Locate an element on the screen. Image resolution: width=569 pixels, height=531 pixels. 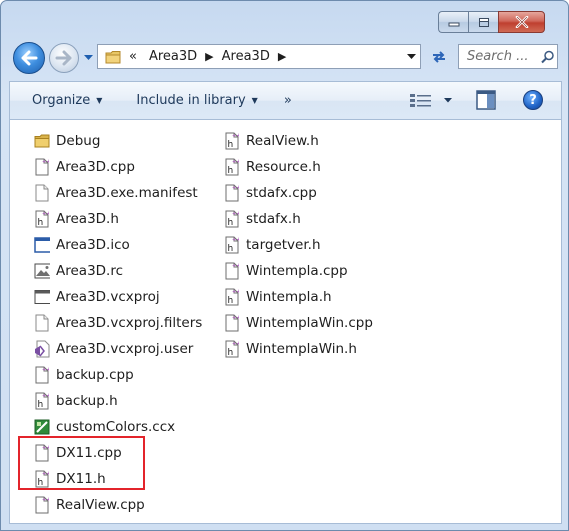
breadcrumb-item-area3d-parent: Area3D is located at coordinates (173, 56).